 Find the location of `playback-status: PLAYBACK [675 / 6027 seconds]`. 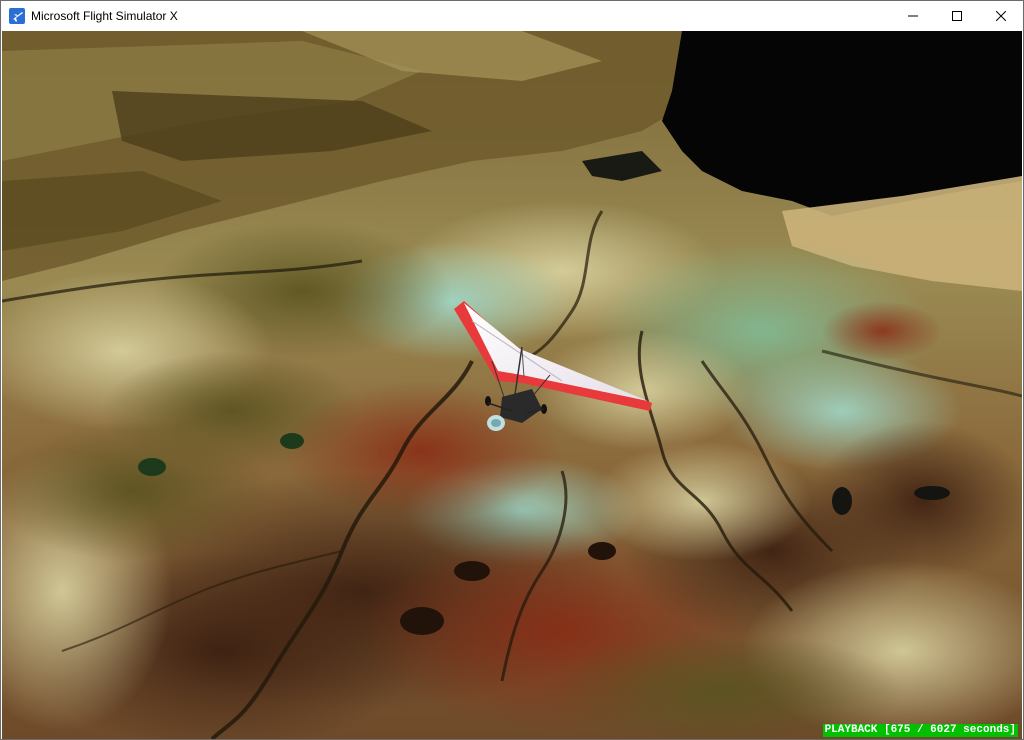

playback-status: PLAYBACK [675 / 6027 seconds] is located at coordinates (920, 730).